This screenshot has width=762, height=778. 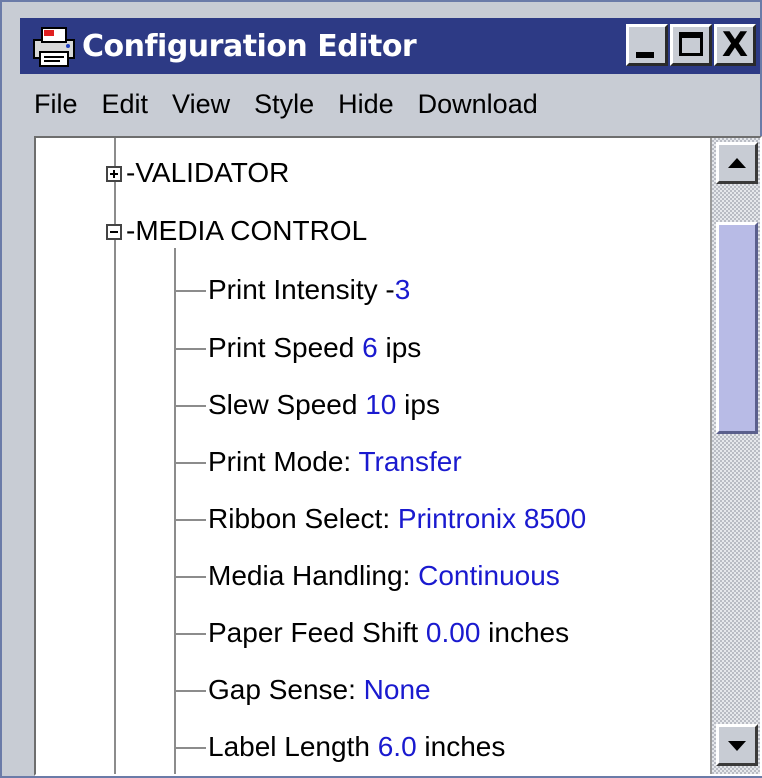 I want to click on tree-leaf-ribbon-select: Ribbon Select: Printronix 8500, so click(x=397, y=519).